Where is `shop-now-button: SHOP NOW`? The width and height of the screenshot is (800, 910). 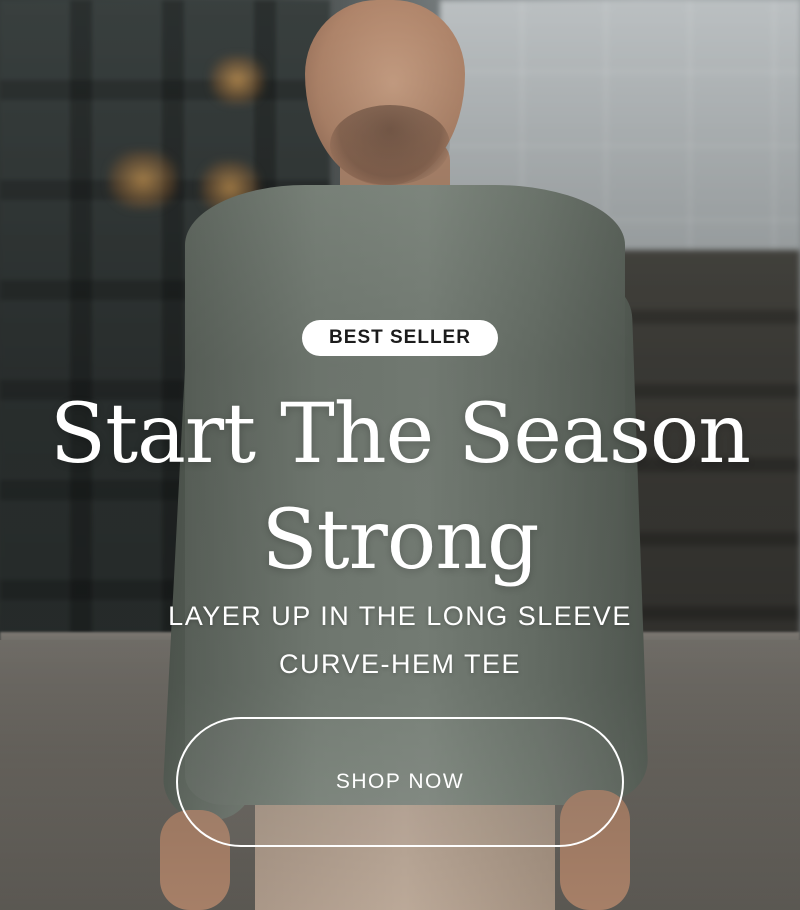 shop-now-button: SHOP NOW is located at coordinates (400, 782).